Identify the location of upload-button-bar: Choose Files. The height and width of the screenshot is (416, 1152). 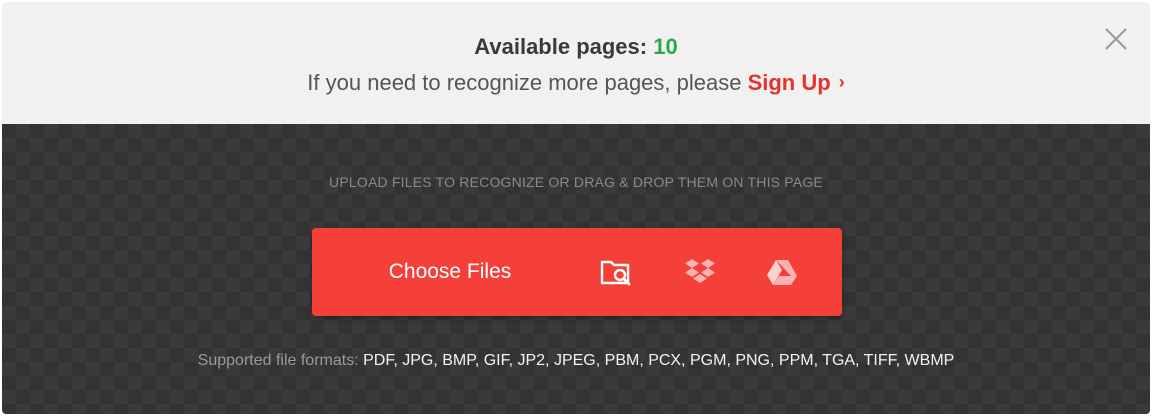
(577, 272).